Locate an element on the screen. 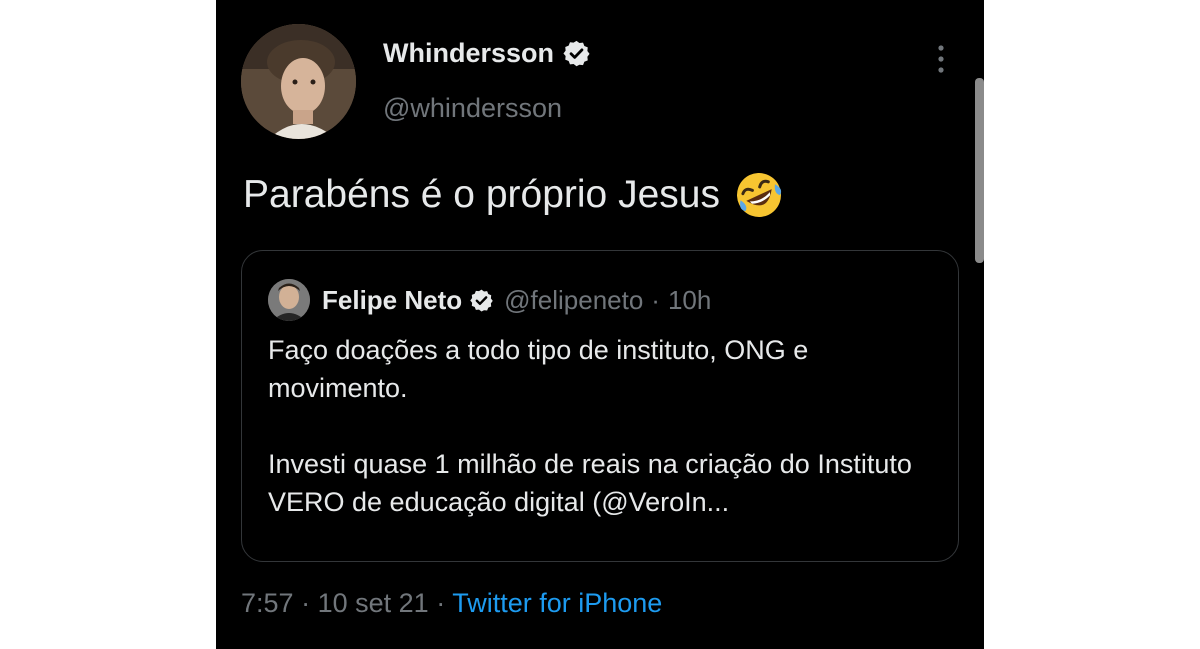 The height and width of the screenshot is (649, 1200). tweet-meta: 7:57 · 10 set 21 · Twitter for iPhone is located at coordinates (451, 603).